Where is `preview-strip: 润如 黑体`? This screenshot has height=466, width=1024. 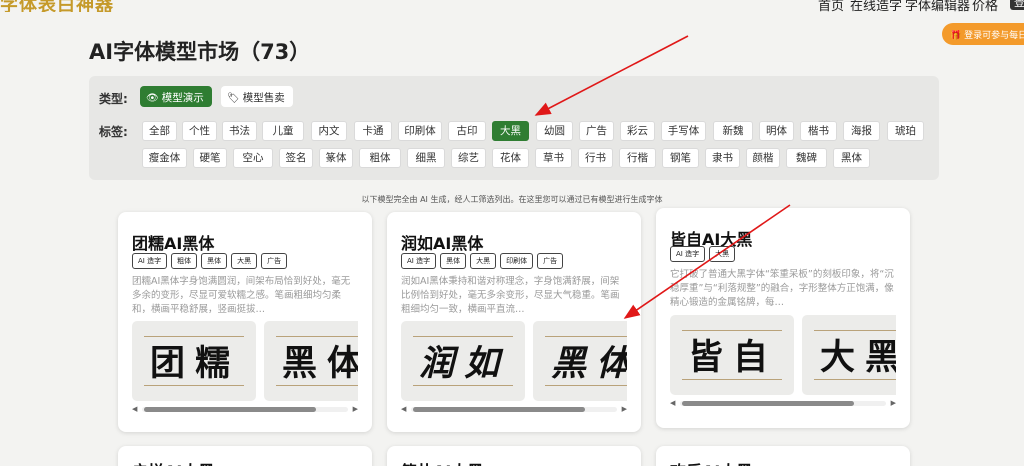 preview-strip: 润如 黑体 is located at coordinates (514, 361).